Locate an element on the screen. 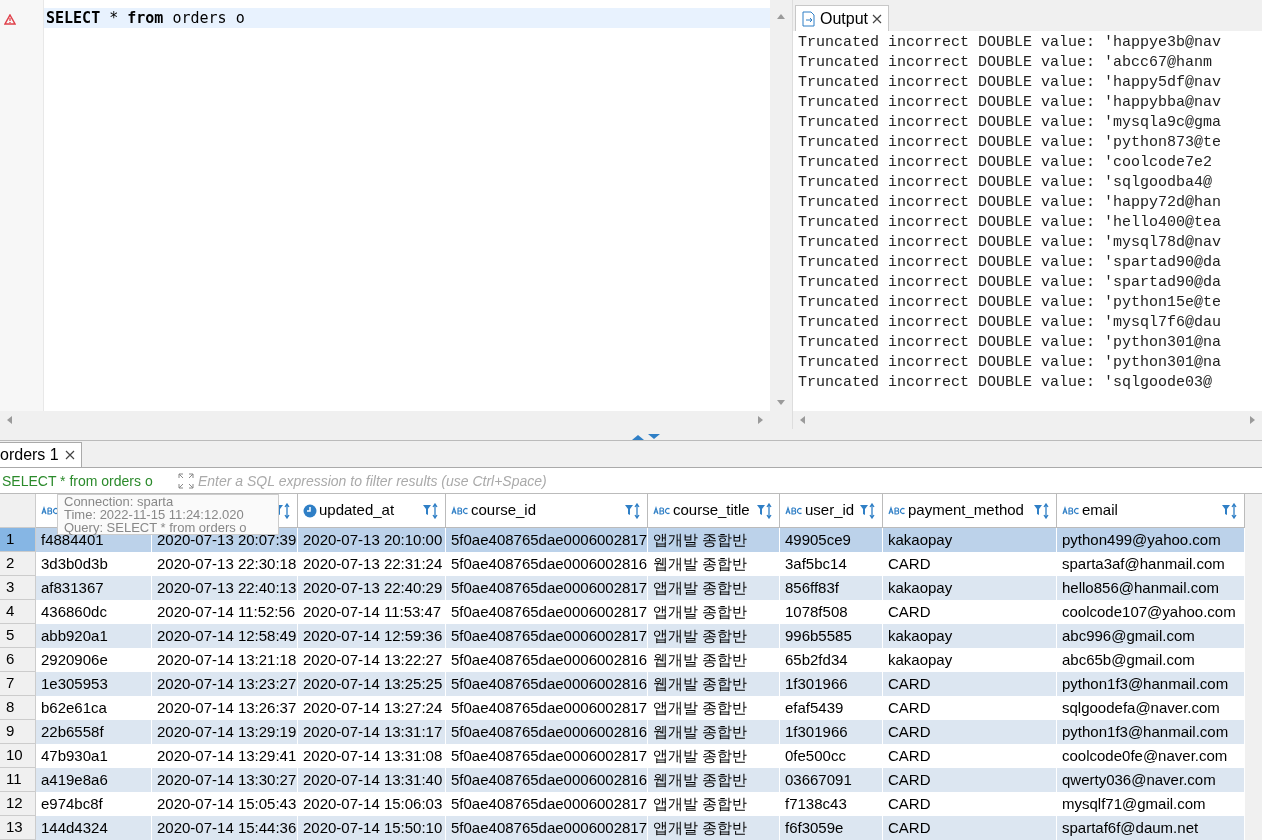 This screenshot has height=840, width=1262. row-number: 1 is located at coordinates (18, 540).